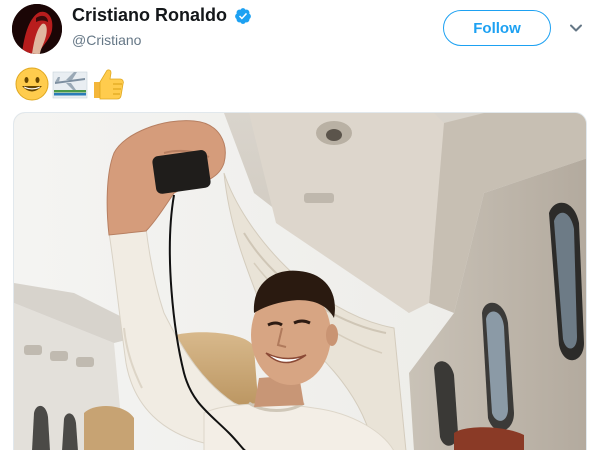  I want to click on chevron-down-icon, so click(576, 28).